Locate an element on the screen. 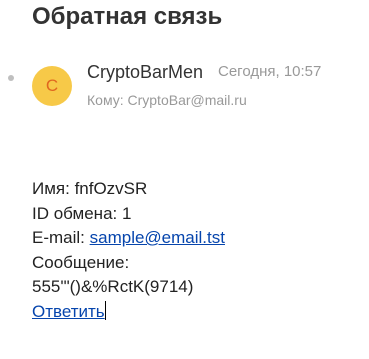 The image size is (369, 359). email-line: E-mail: sample@email.tst is located at coordinates (128, 238).